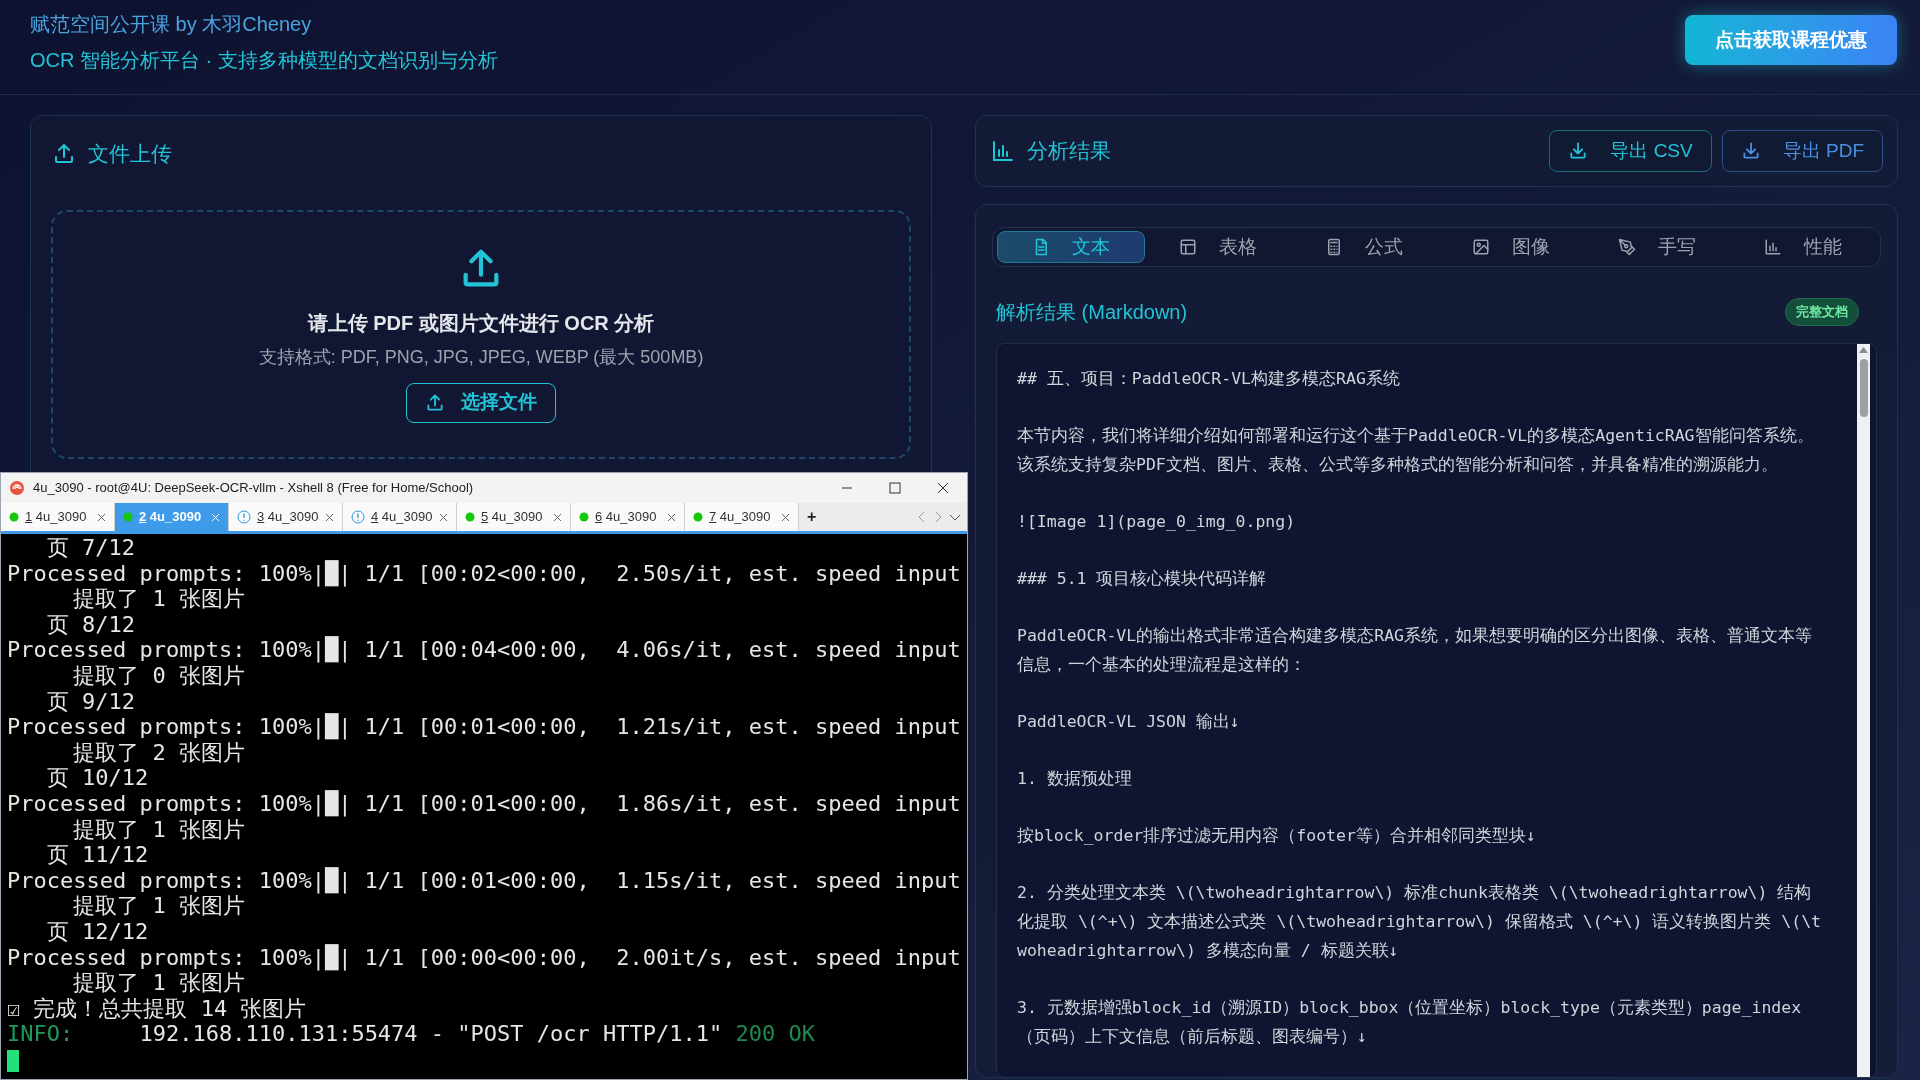 The height and width of the screenshot is (1080, 1920). I want to click on window-title: 4u_3090 - root@4U: DeepSeek-OCR-vllm - Xshell 8 (Free for Home/School), so click(253, 488).